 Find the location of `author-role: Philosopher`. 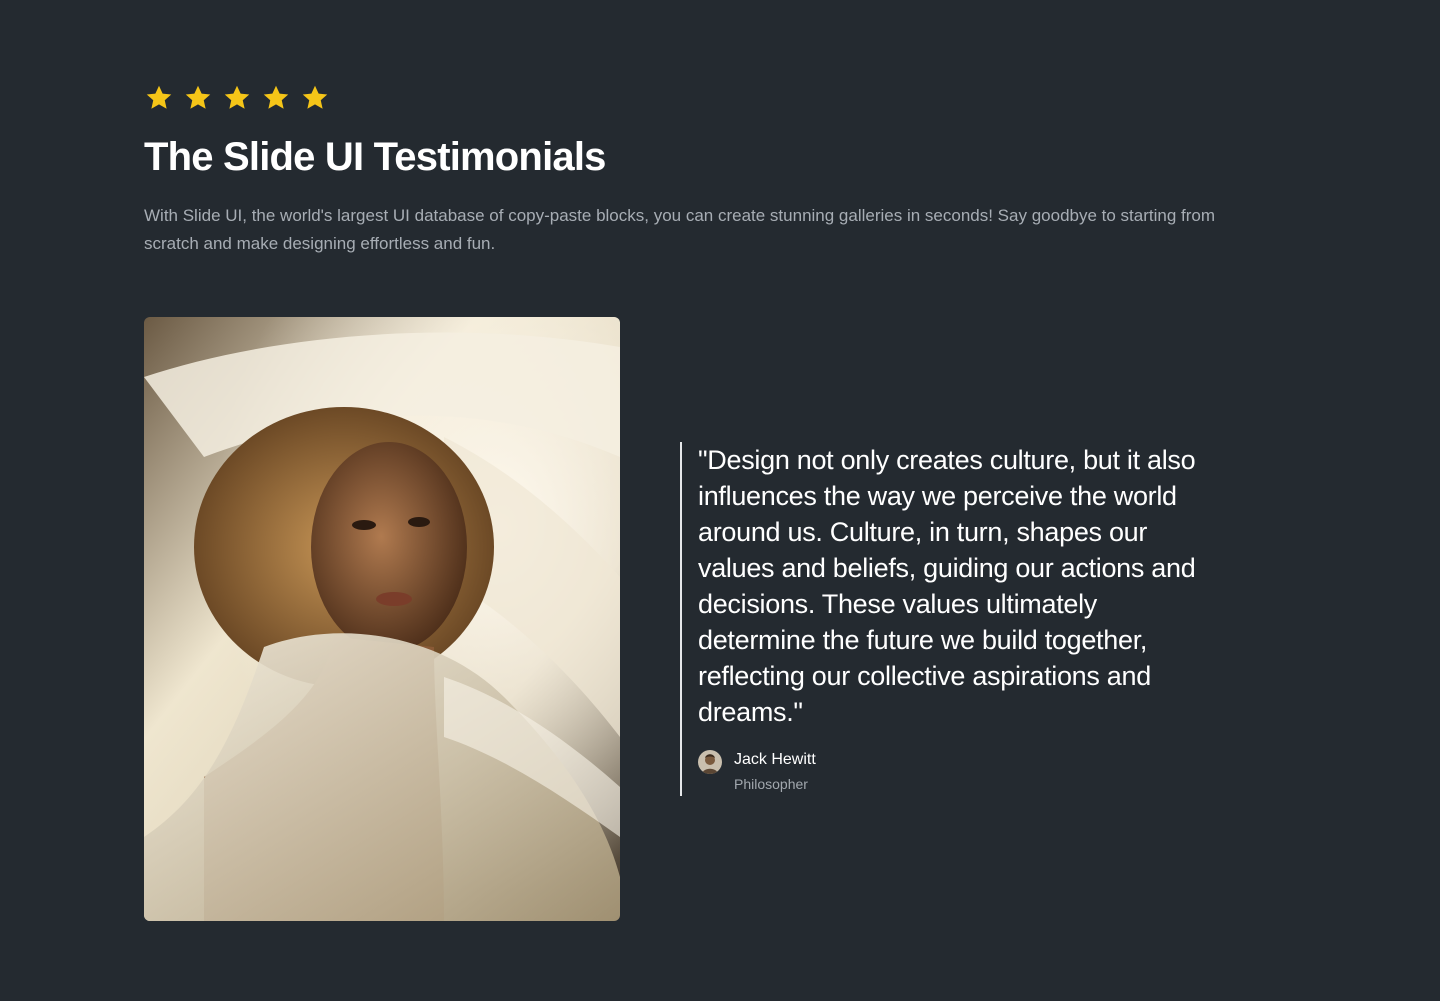

author-role: Philosopher is located at coordinates (771, 784).